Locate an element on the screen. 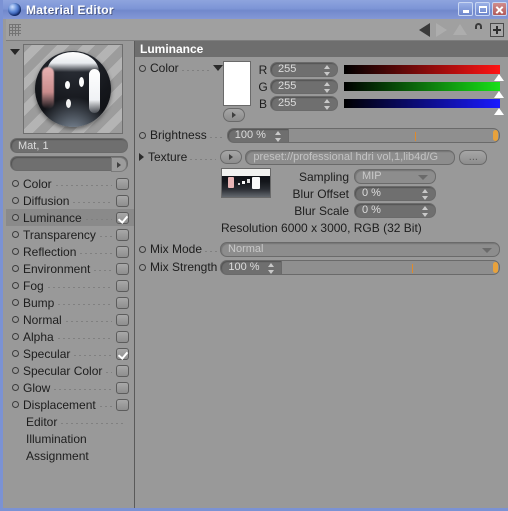 This screenshot has width=508, height=511. channel-item-diffusion: Diffusion is located at coordinates (70, 200).